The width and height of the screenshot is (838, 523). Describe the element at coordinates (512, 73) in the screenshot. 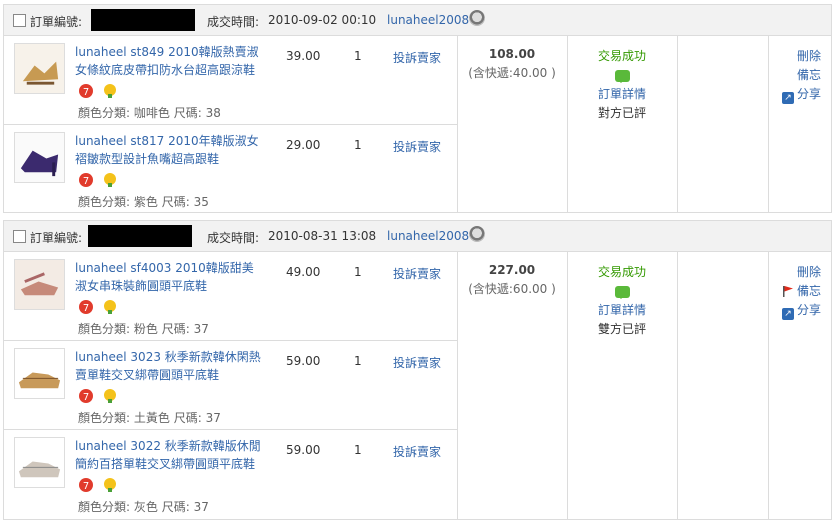

I see `shipping-fee: (含快遞:40.00 )` at that location.